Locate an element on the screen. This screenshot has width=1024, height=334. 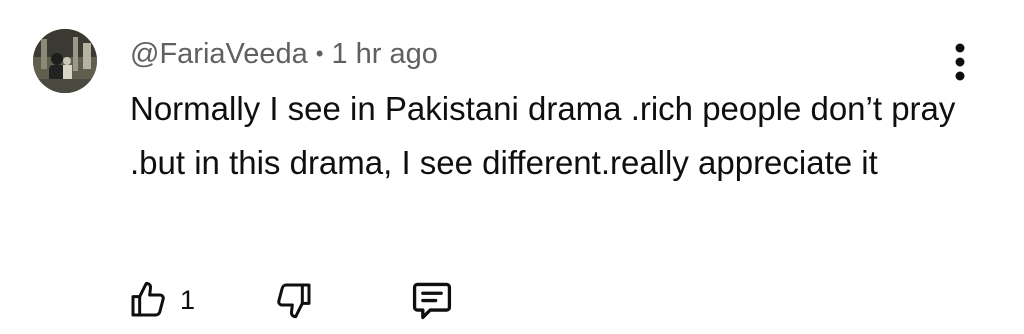
like-button: 1 is located at coordinates (161, 300).